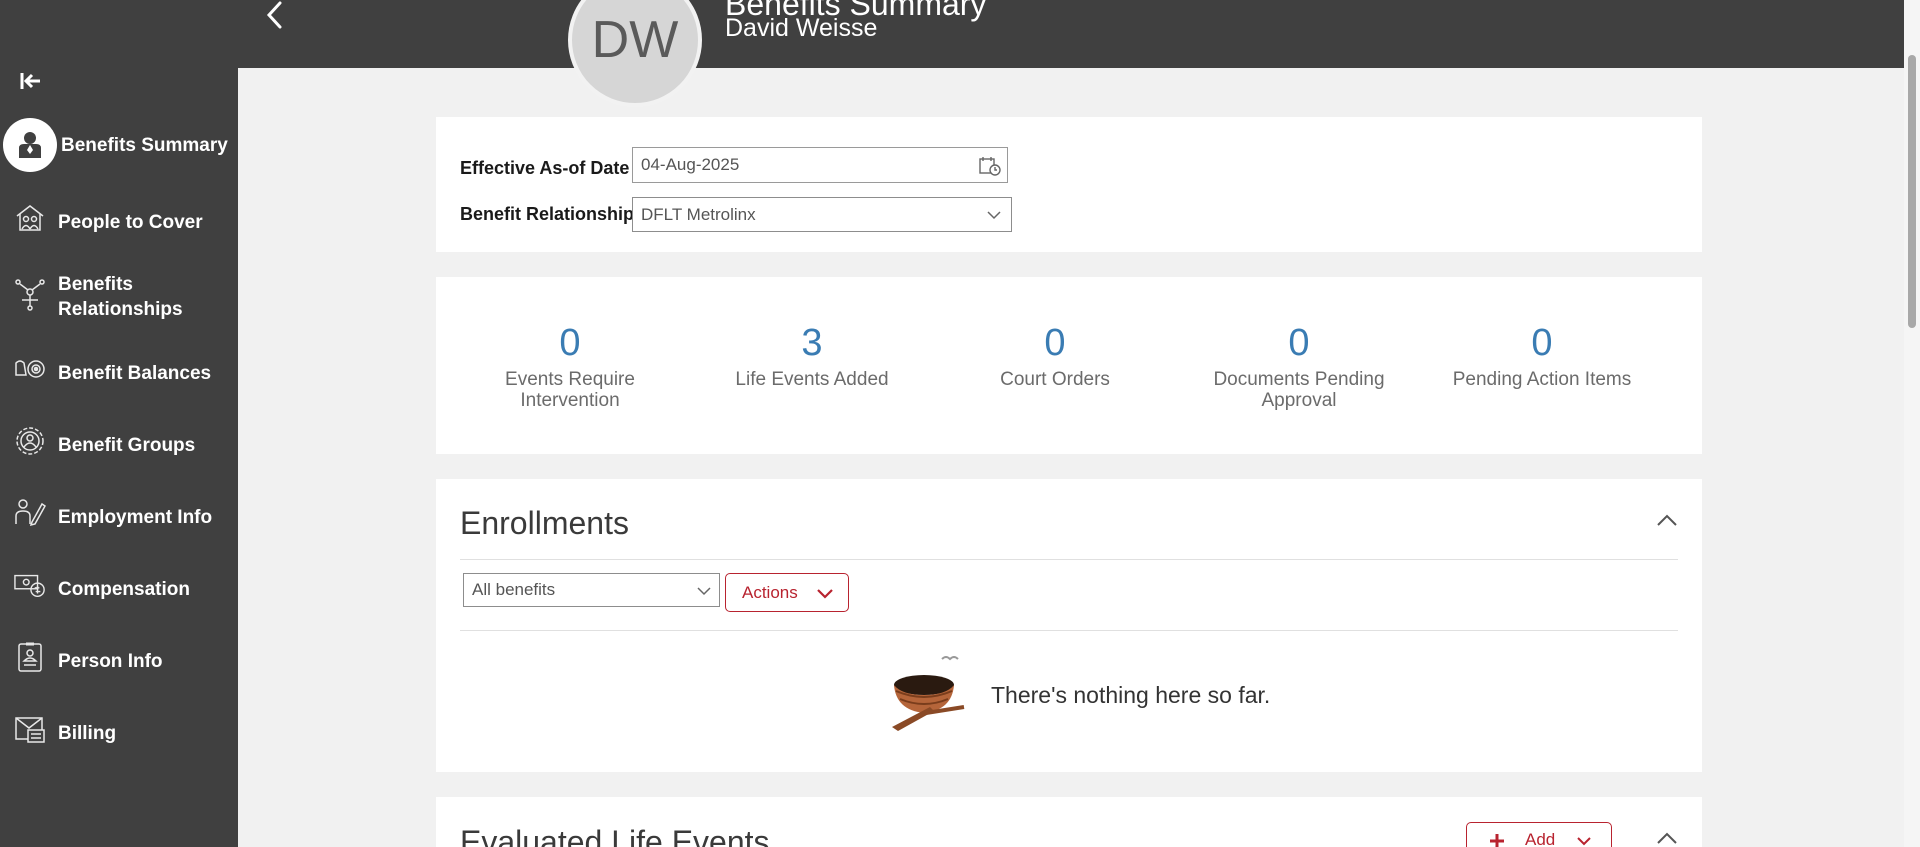  Describe the element at coordinates (1299, 400) in the screenshot. I see `metric-label: Approval` at that location.